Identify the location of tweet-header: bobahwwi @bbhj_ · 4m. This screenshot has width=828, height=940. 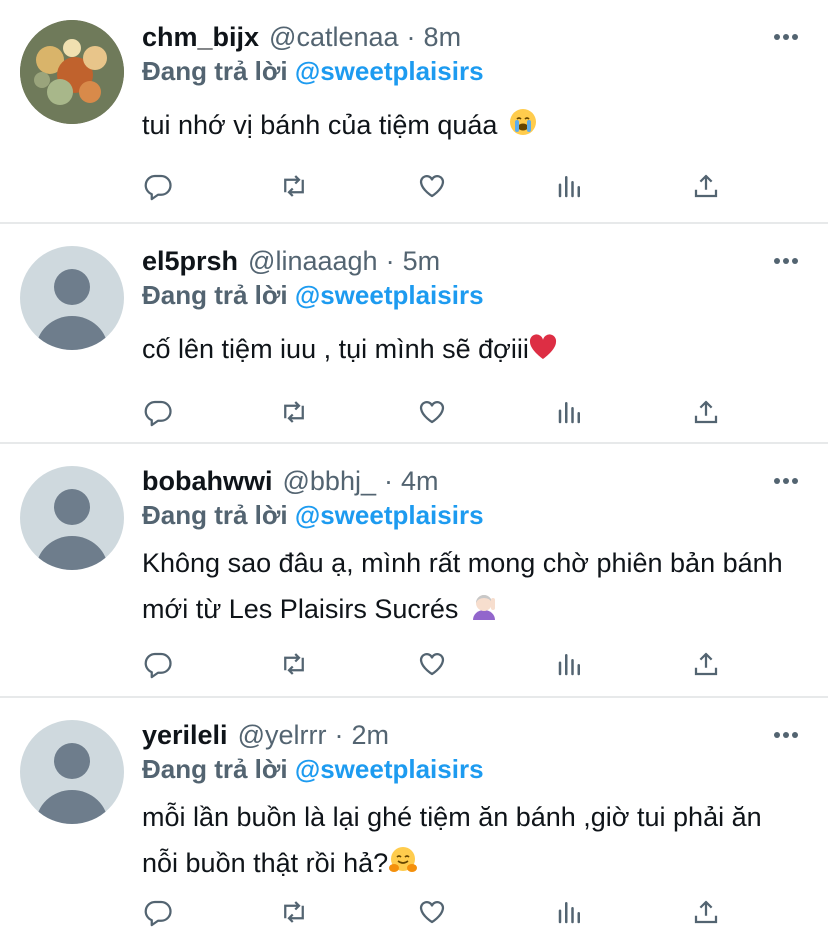
(473, 481).